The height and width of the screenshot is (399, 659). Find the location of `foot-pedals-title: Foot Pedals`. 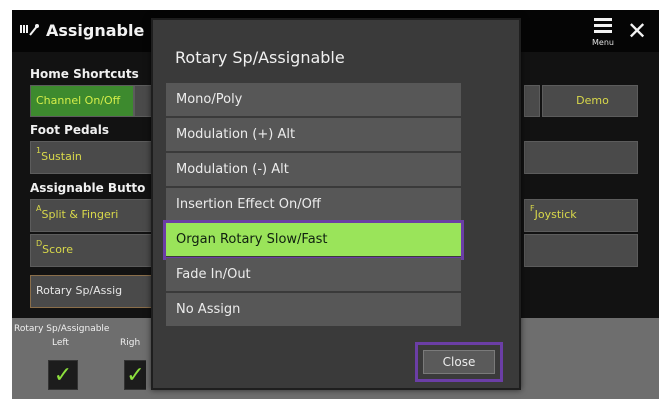

foot-pedals-title: Foot Pedals is located at coordinates (69, 130).